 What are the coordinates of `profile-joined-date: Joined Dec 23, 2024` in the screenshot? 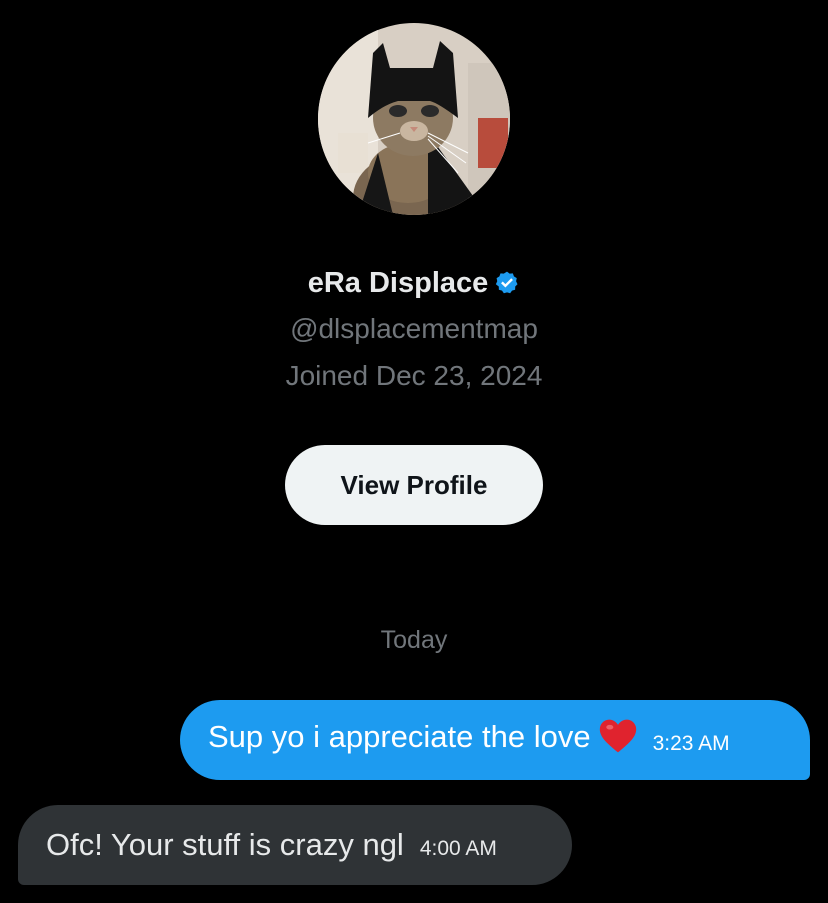 It's located at (414, 375).